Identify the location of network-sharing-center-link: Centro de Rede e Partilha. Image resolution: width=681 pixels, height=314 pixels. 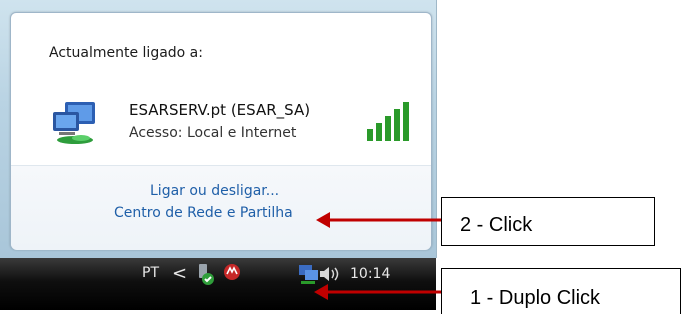
(203, 213).